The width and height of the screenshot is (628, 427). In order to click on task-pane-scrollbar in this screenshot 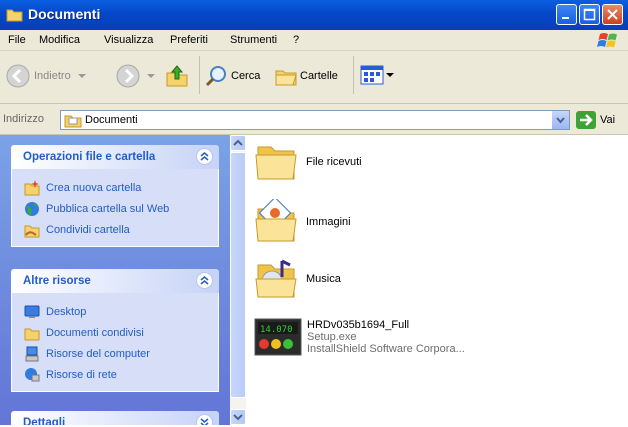, I will do `click(238, 280)`.